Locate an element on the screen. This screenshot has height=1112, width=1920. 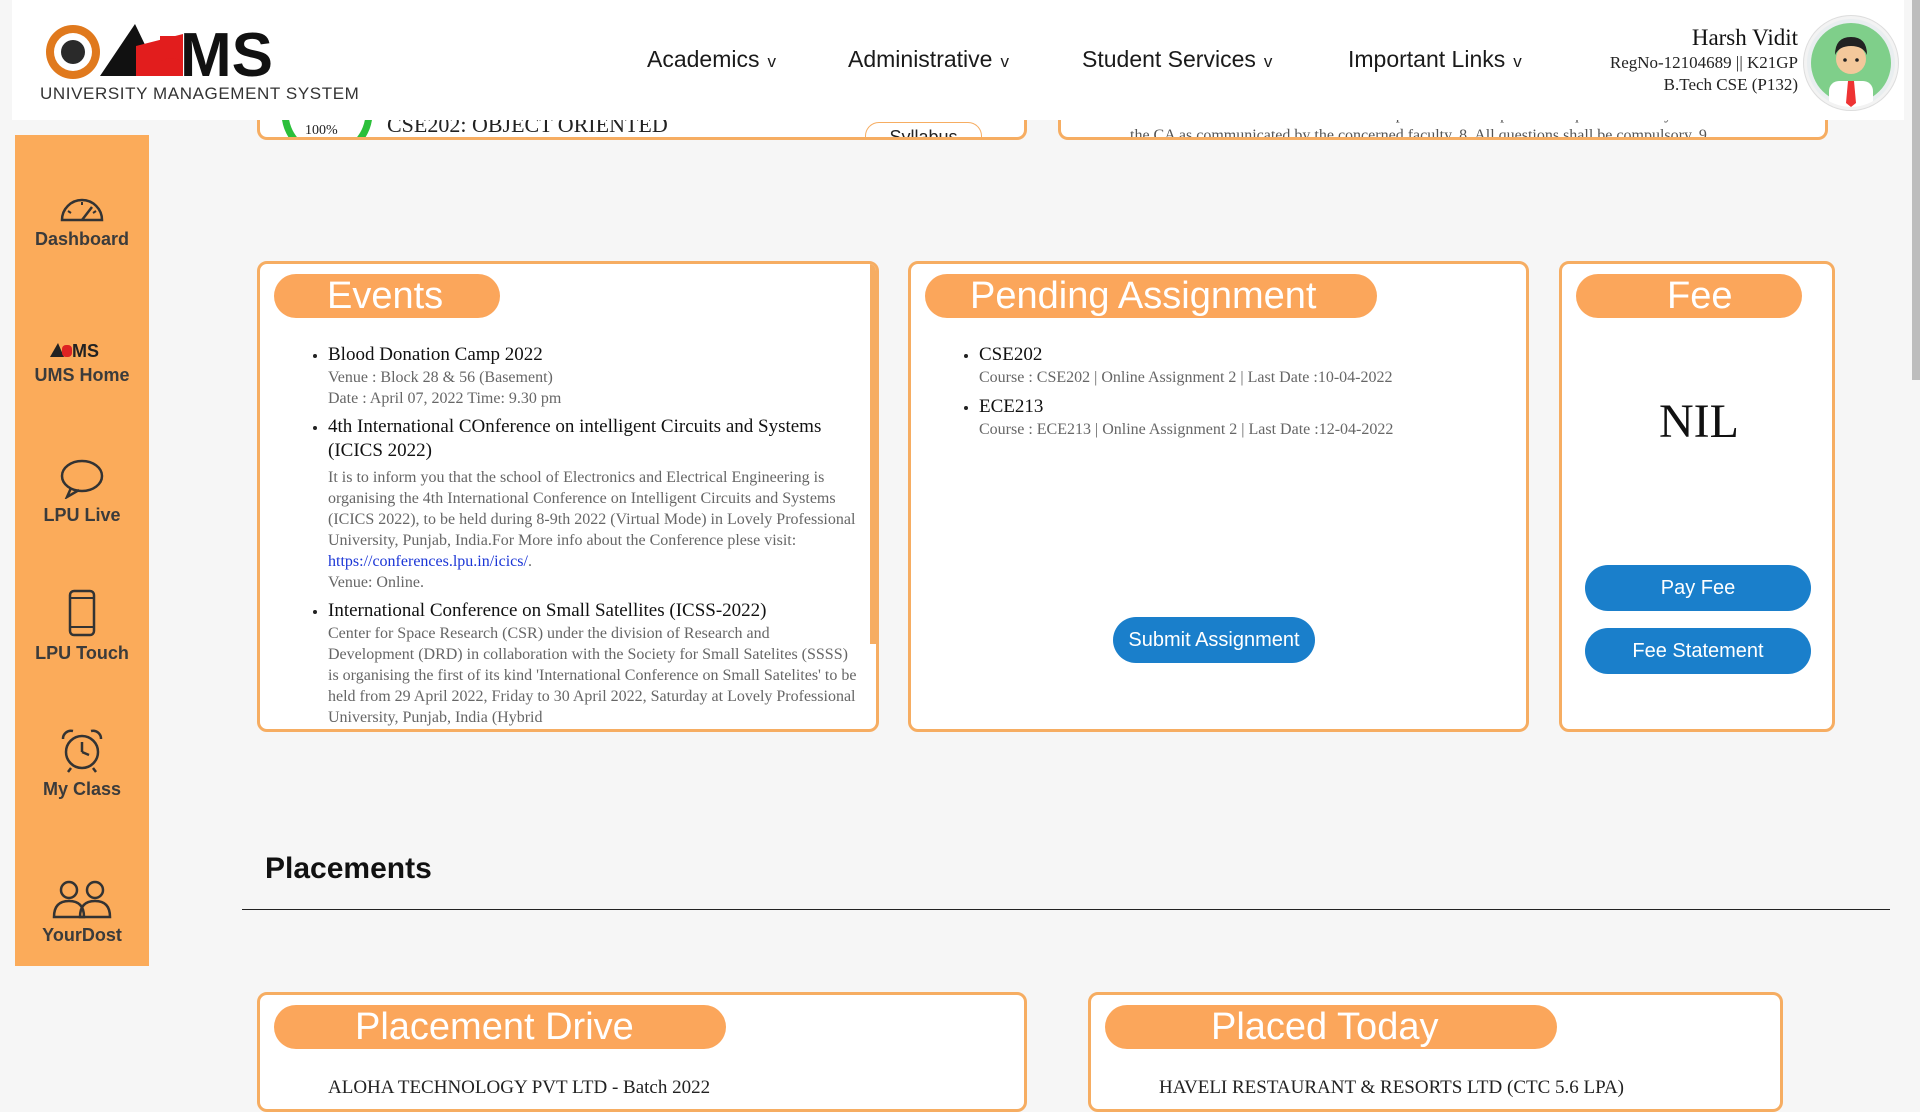
sidebar-item-label: Dashboard is located at coordinates (82, 239).